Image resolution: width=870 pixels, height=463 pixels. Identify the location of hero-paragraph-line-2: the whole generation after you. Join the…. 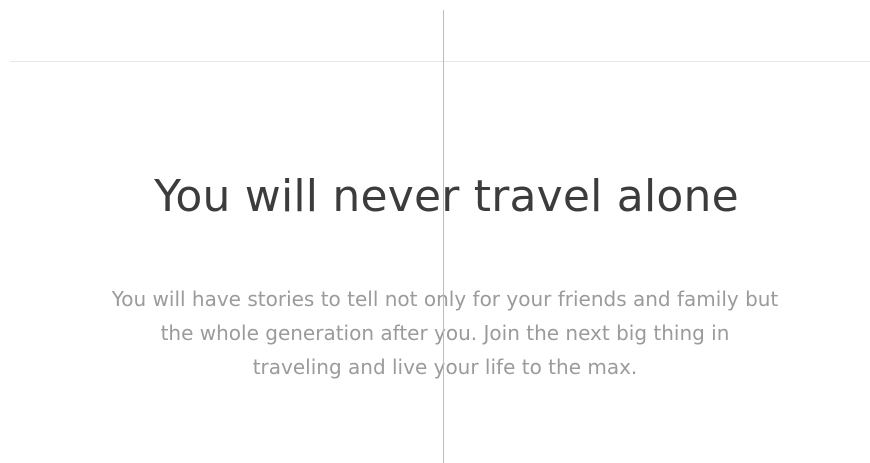
(445, 333).